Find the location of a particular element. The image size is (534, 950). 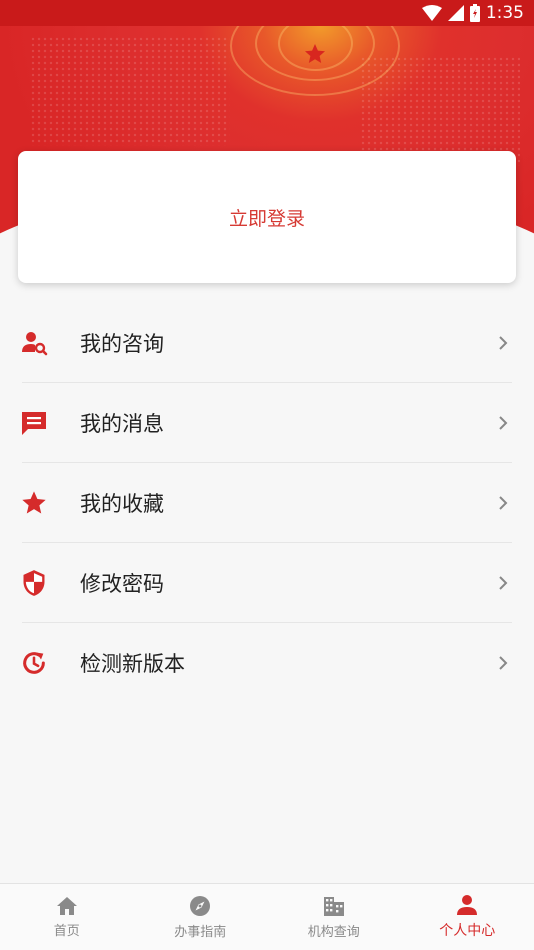

tab-label: 机构查询 is located at coordinates (333, 932).